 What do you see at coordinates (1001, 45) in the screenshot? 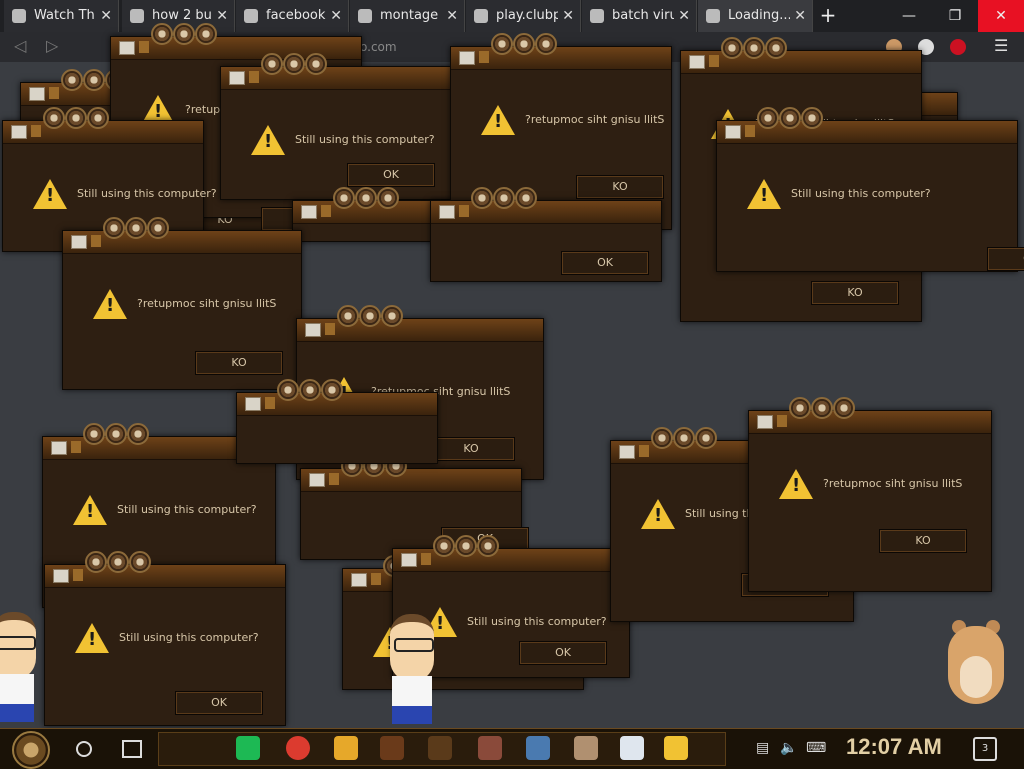
I see `menu-icon: ☰` at bounding box center [1001, 45].